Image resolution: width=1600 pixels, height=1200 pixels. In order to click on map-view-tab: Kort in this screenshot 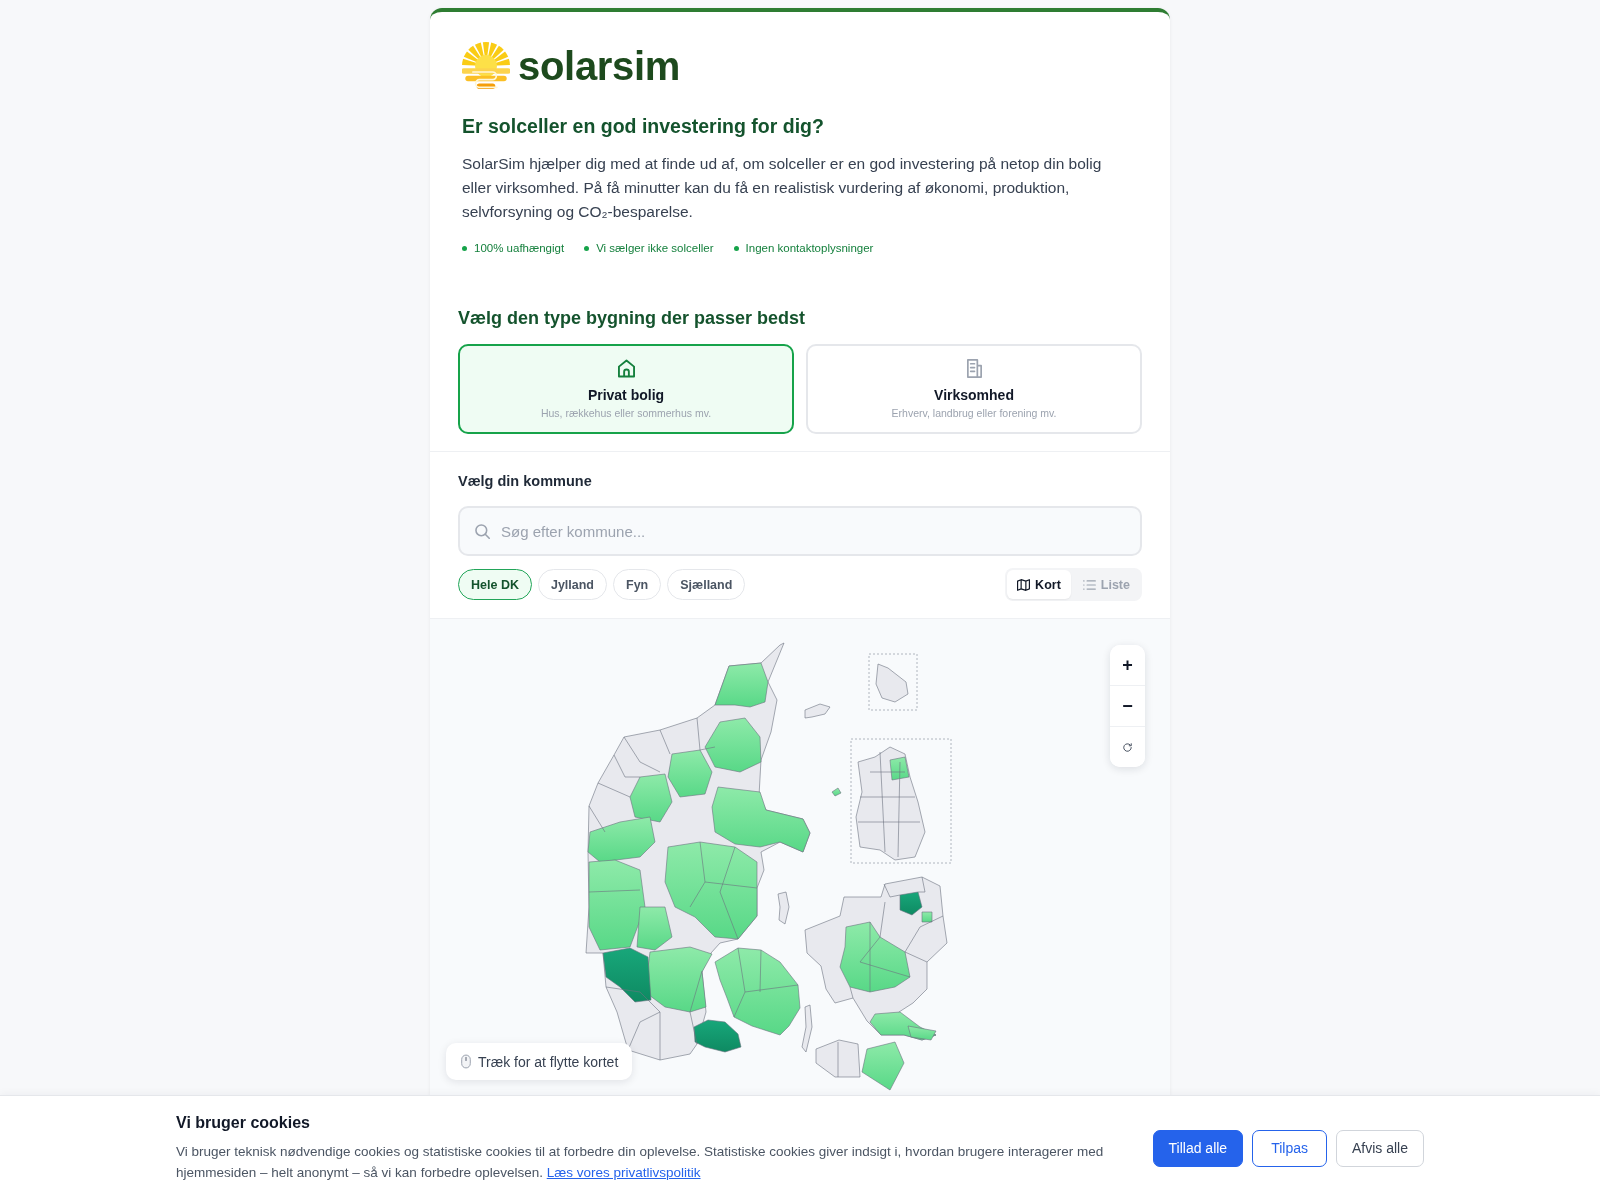, I will do `click(1039, 584)`.